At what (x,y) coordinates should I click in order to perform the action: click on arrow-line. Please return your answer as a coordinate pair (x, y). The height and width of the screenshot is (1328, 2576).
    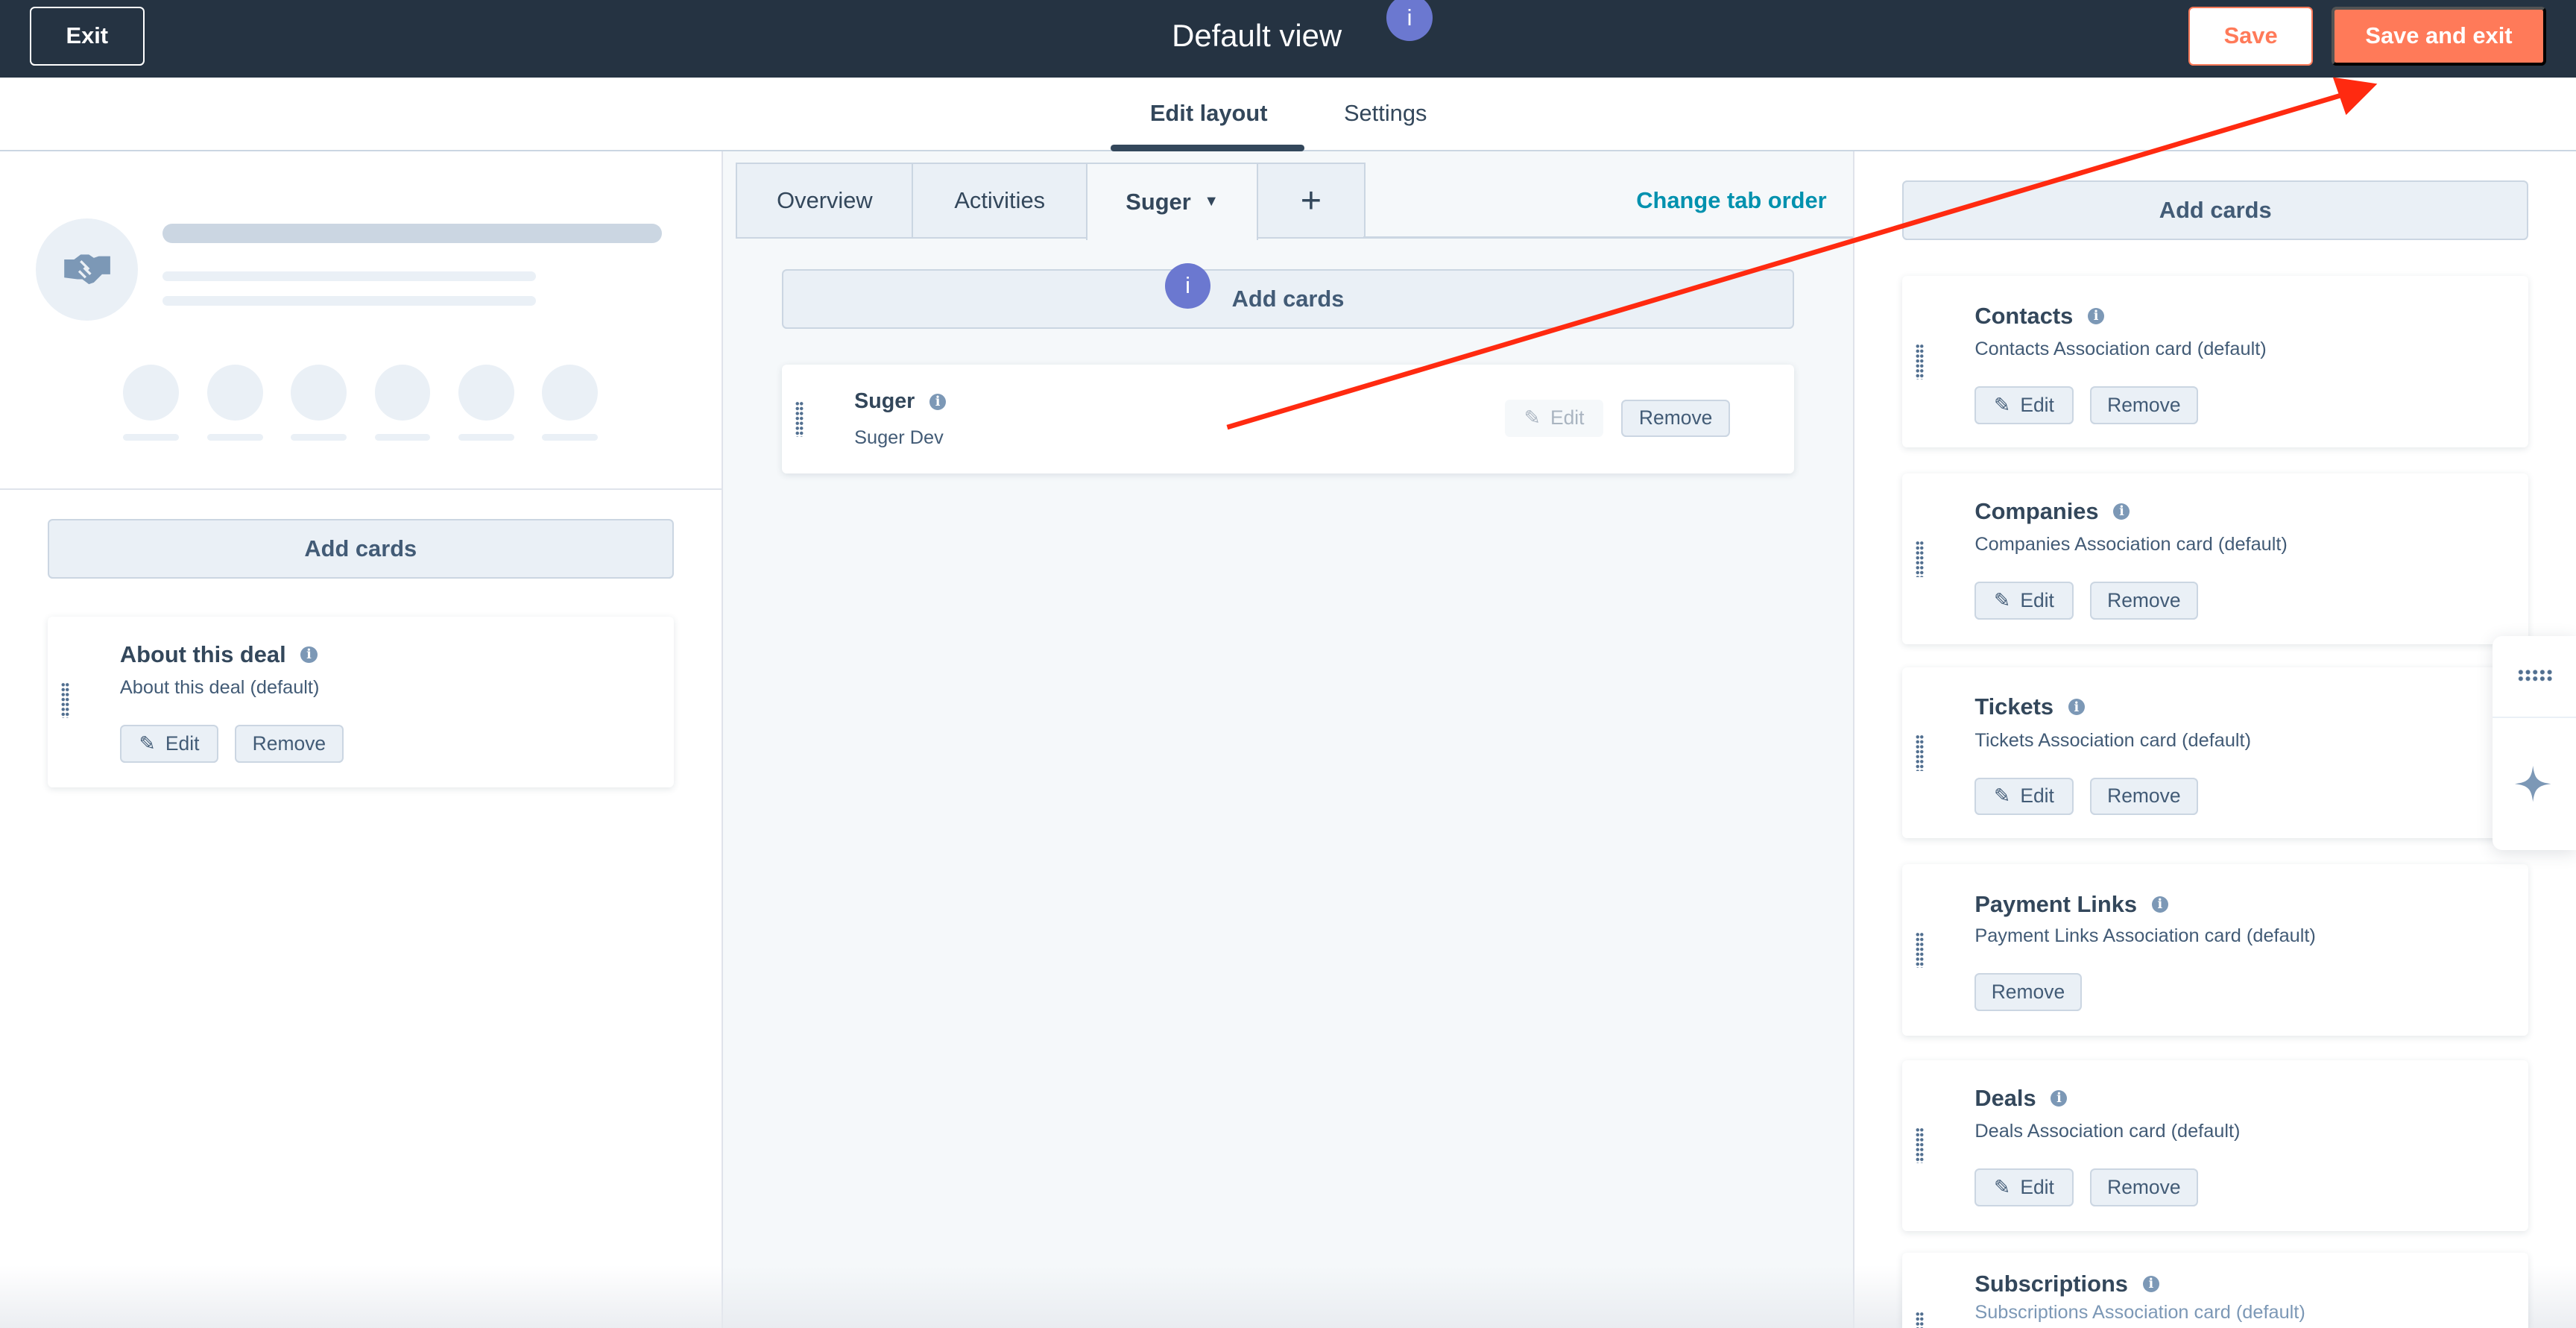
    Looking at the image, I should click on (1784, 261).